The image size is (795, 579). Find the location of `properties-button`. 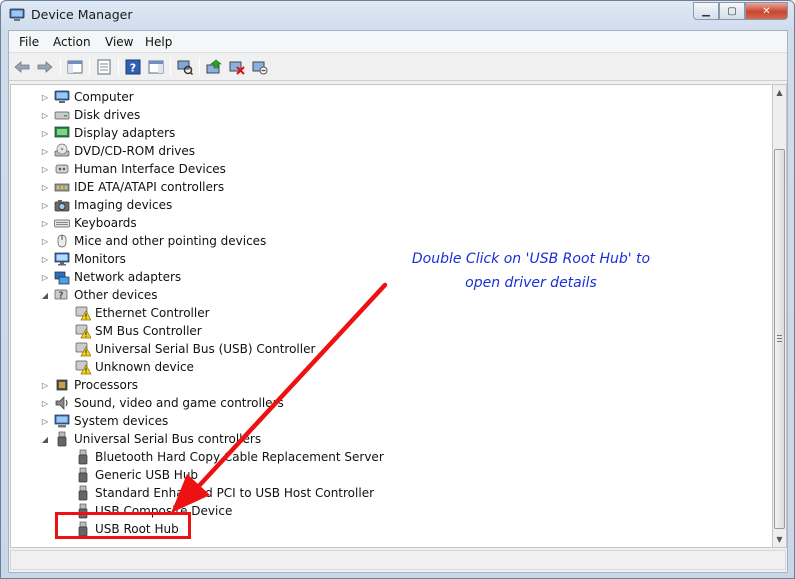

properties-button is located at coordinates (104, 67).